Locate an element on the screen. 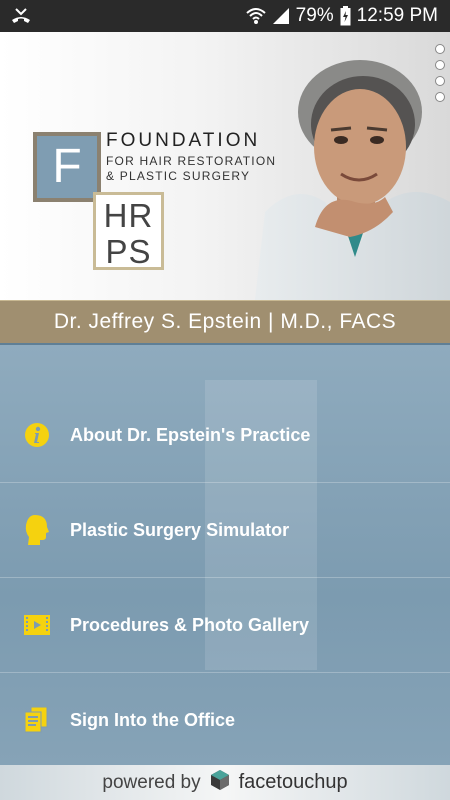 This screenshot has height=800, width=450. battery-icon is located at coordinates (345, 16).